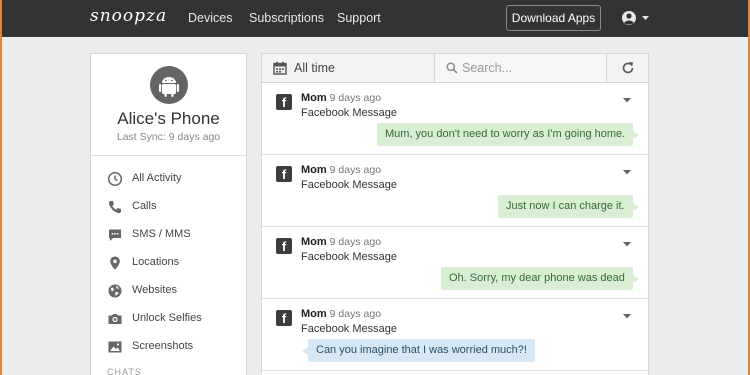 This screenshot has height=375, width=750. I want to click on sidebar-item-label: SMS / MMS, so click(161, 234).